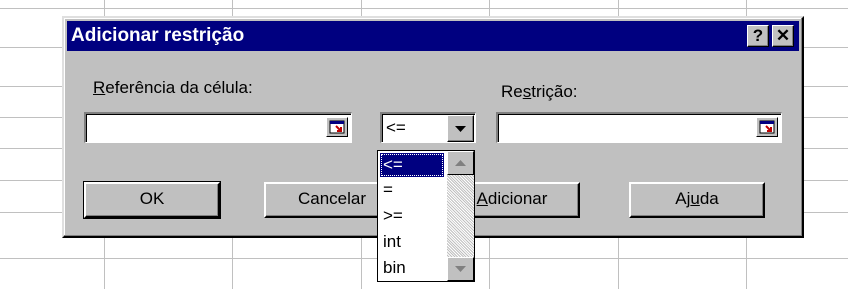 The image size is (848, 289). What do you see at coordinates (412, 268) in the screenshot?
I see `operator-option-bin: bin` at bounding box center [412, 268].